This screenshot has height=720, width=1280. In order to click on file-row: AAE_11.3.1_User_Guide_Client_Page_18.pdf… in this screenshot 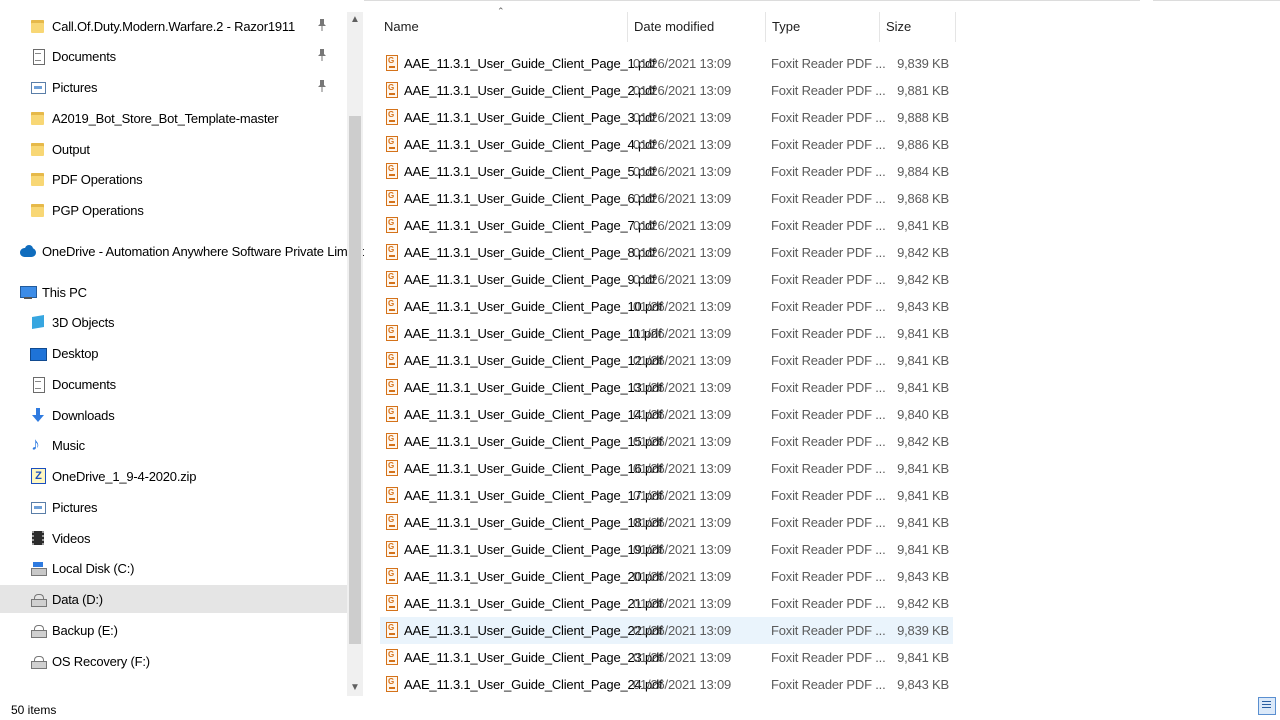, I will do `click(666, 522)`.